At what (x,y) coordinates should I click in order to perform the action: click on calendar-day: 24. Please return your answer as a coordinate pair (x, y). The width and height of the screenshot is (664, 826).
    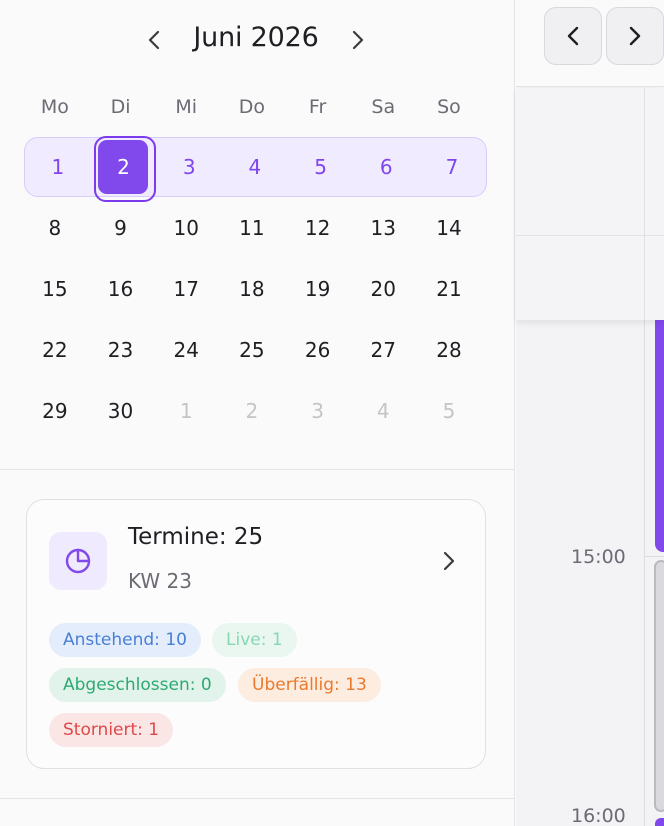
    Looking at the image, I should click on (186, 350).